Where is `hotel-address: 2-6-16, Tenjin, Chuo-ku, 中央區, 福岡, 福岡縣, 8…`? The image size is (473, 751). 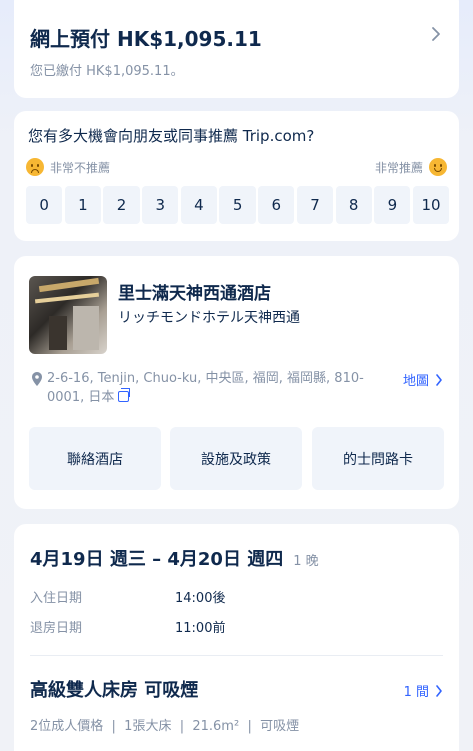
hotel-address: 2-6-16, Tenjin, Chuo-ku, 中央區, 福岡, 福岡縣, 8… is located at coordinates (212, 388).